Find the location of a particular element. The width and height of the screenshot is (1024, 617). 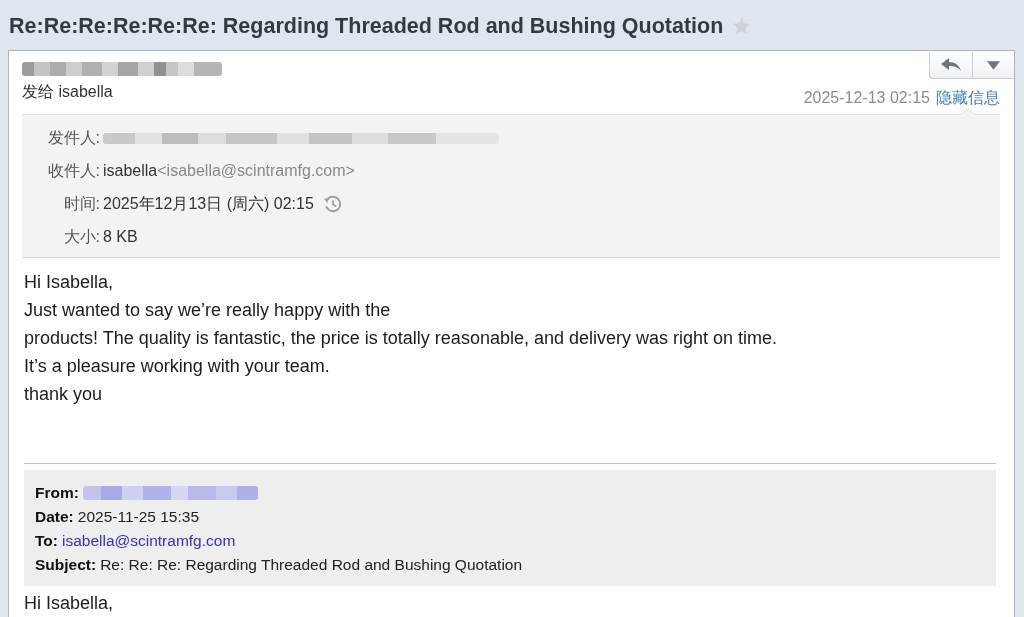

caret-icon is located at coordinates (993, 65).